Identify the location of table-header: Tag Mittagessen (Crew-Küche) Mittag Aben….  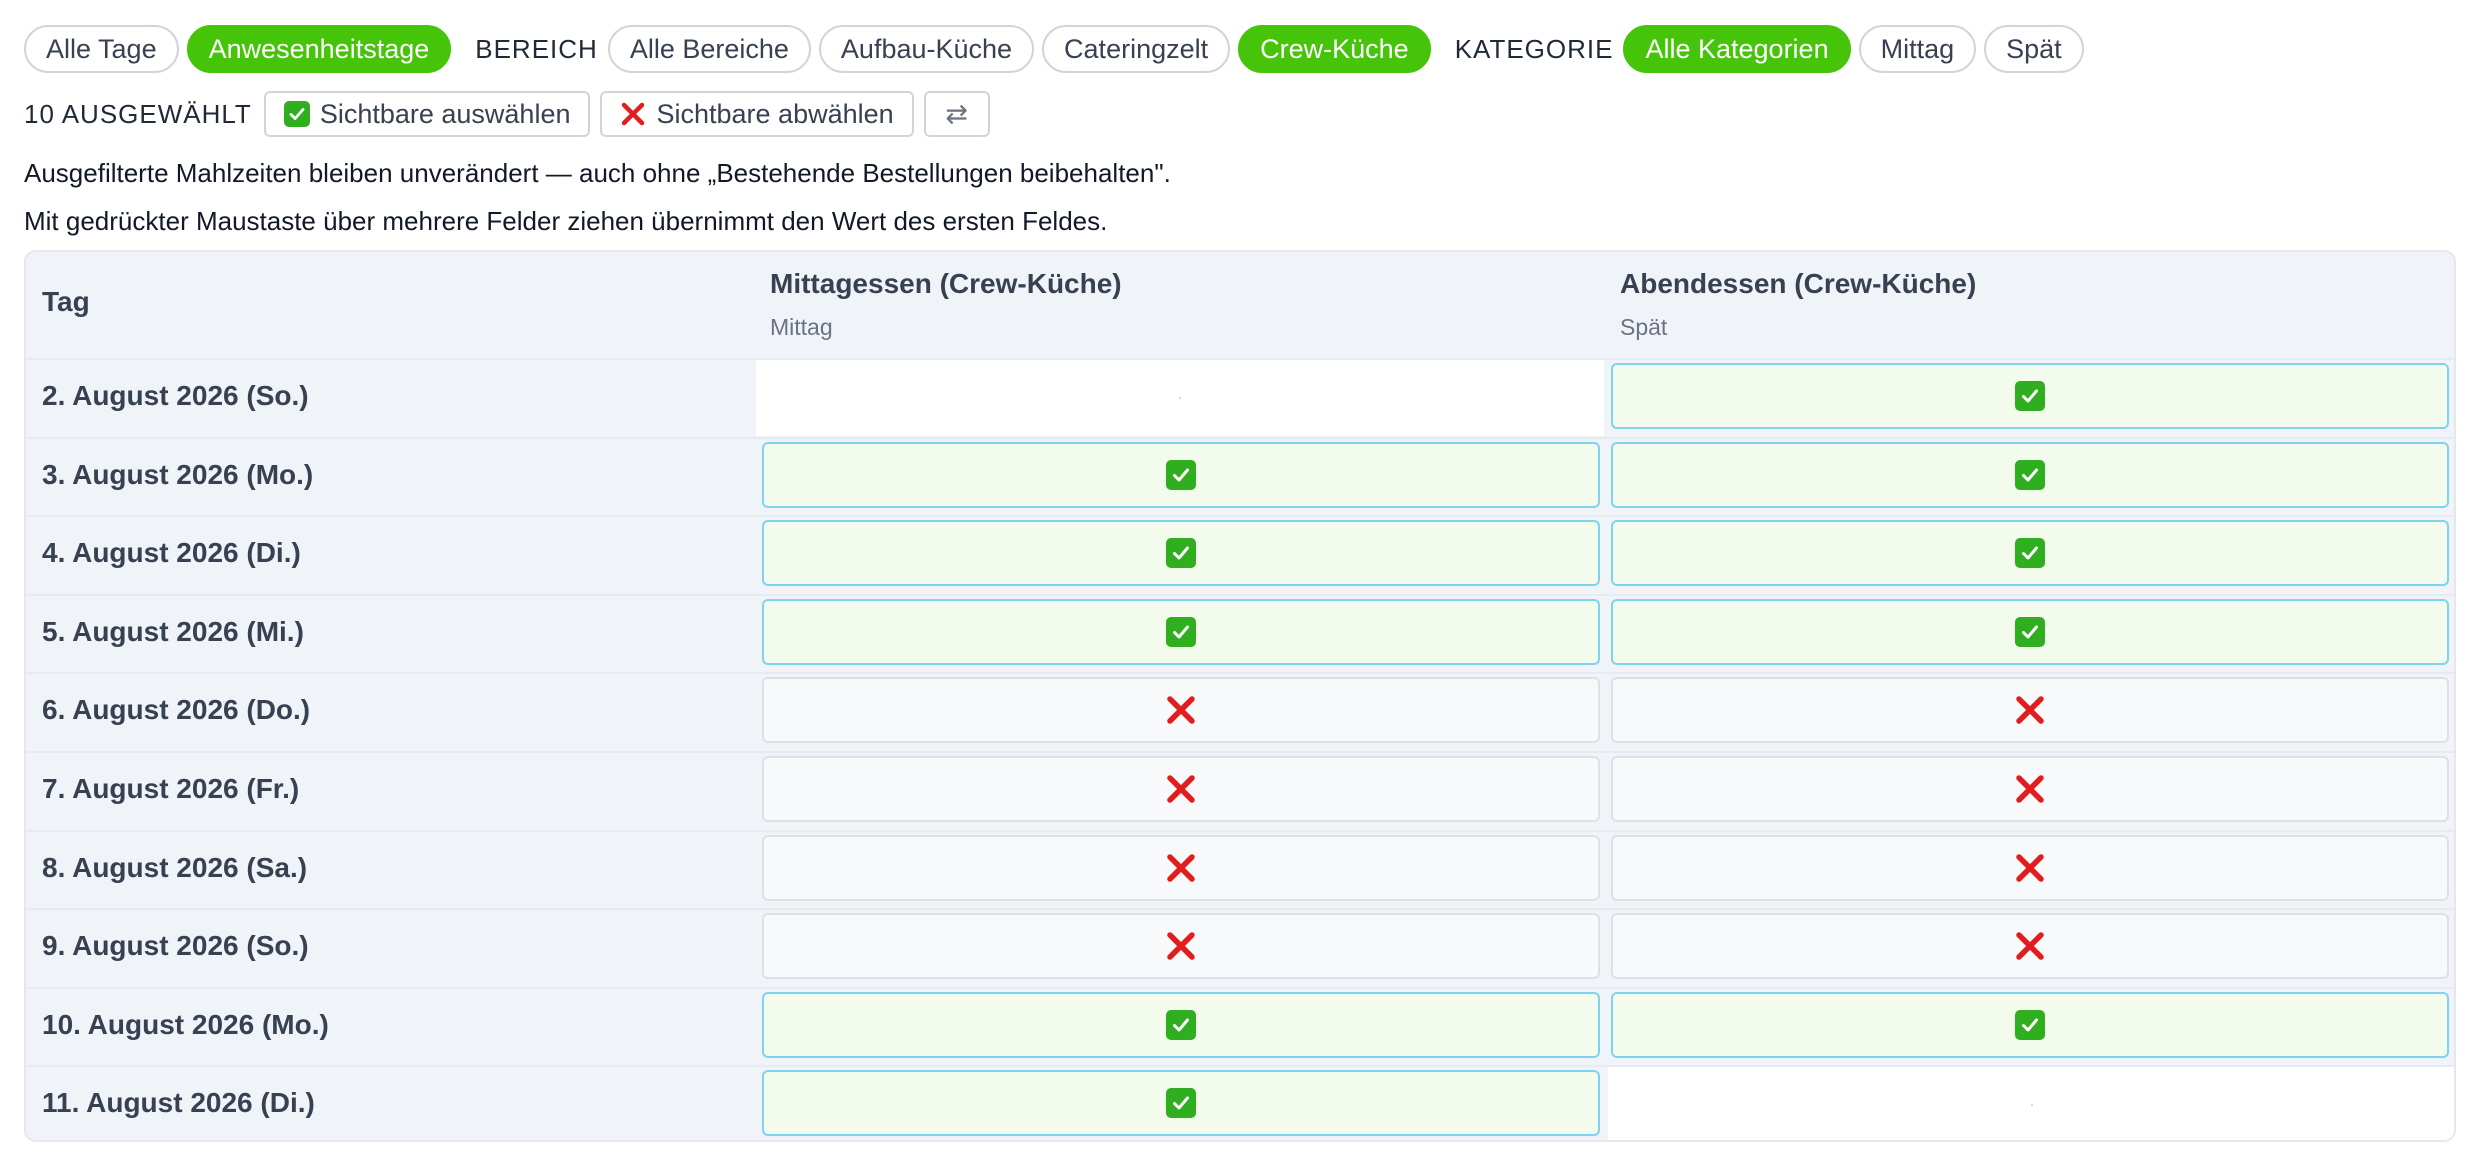
(1240, 305).